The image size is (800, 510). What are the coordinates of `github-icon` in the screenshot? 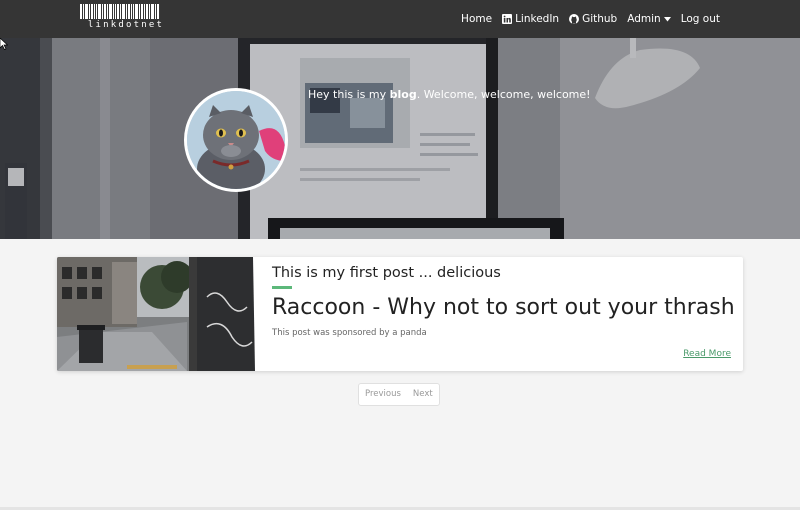 It's located at (574, 19).